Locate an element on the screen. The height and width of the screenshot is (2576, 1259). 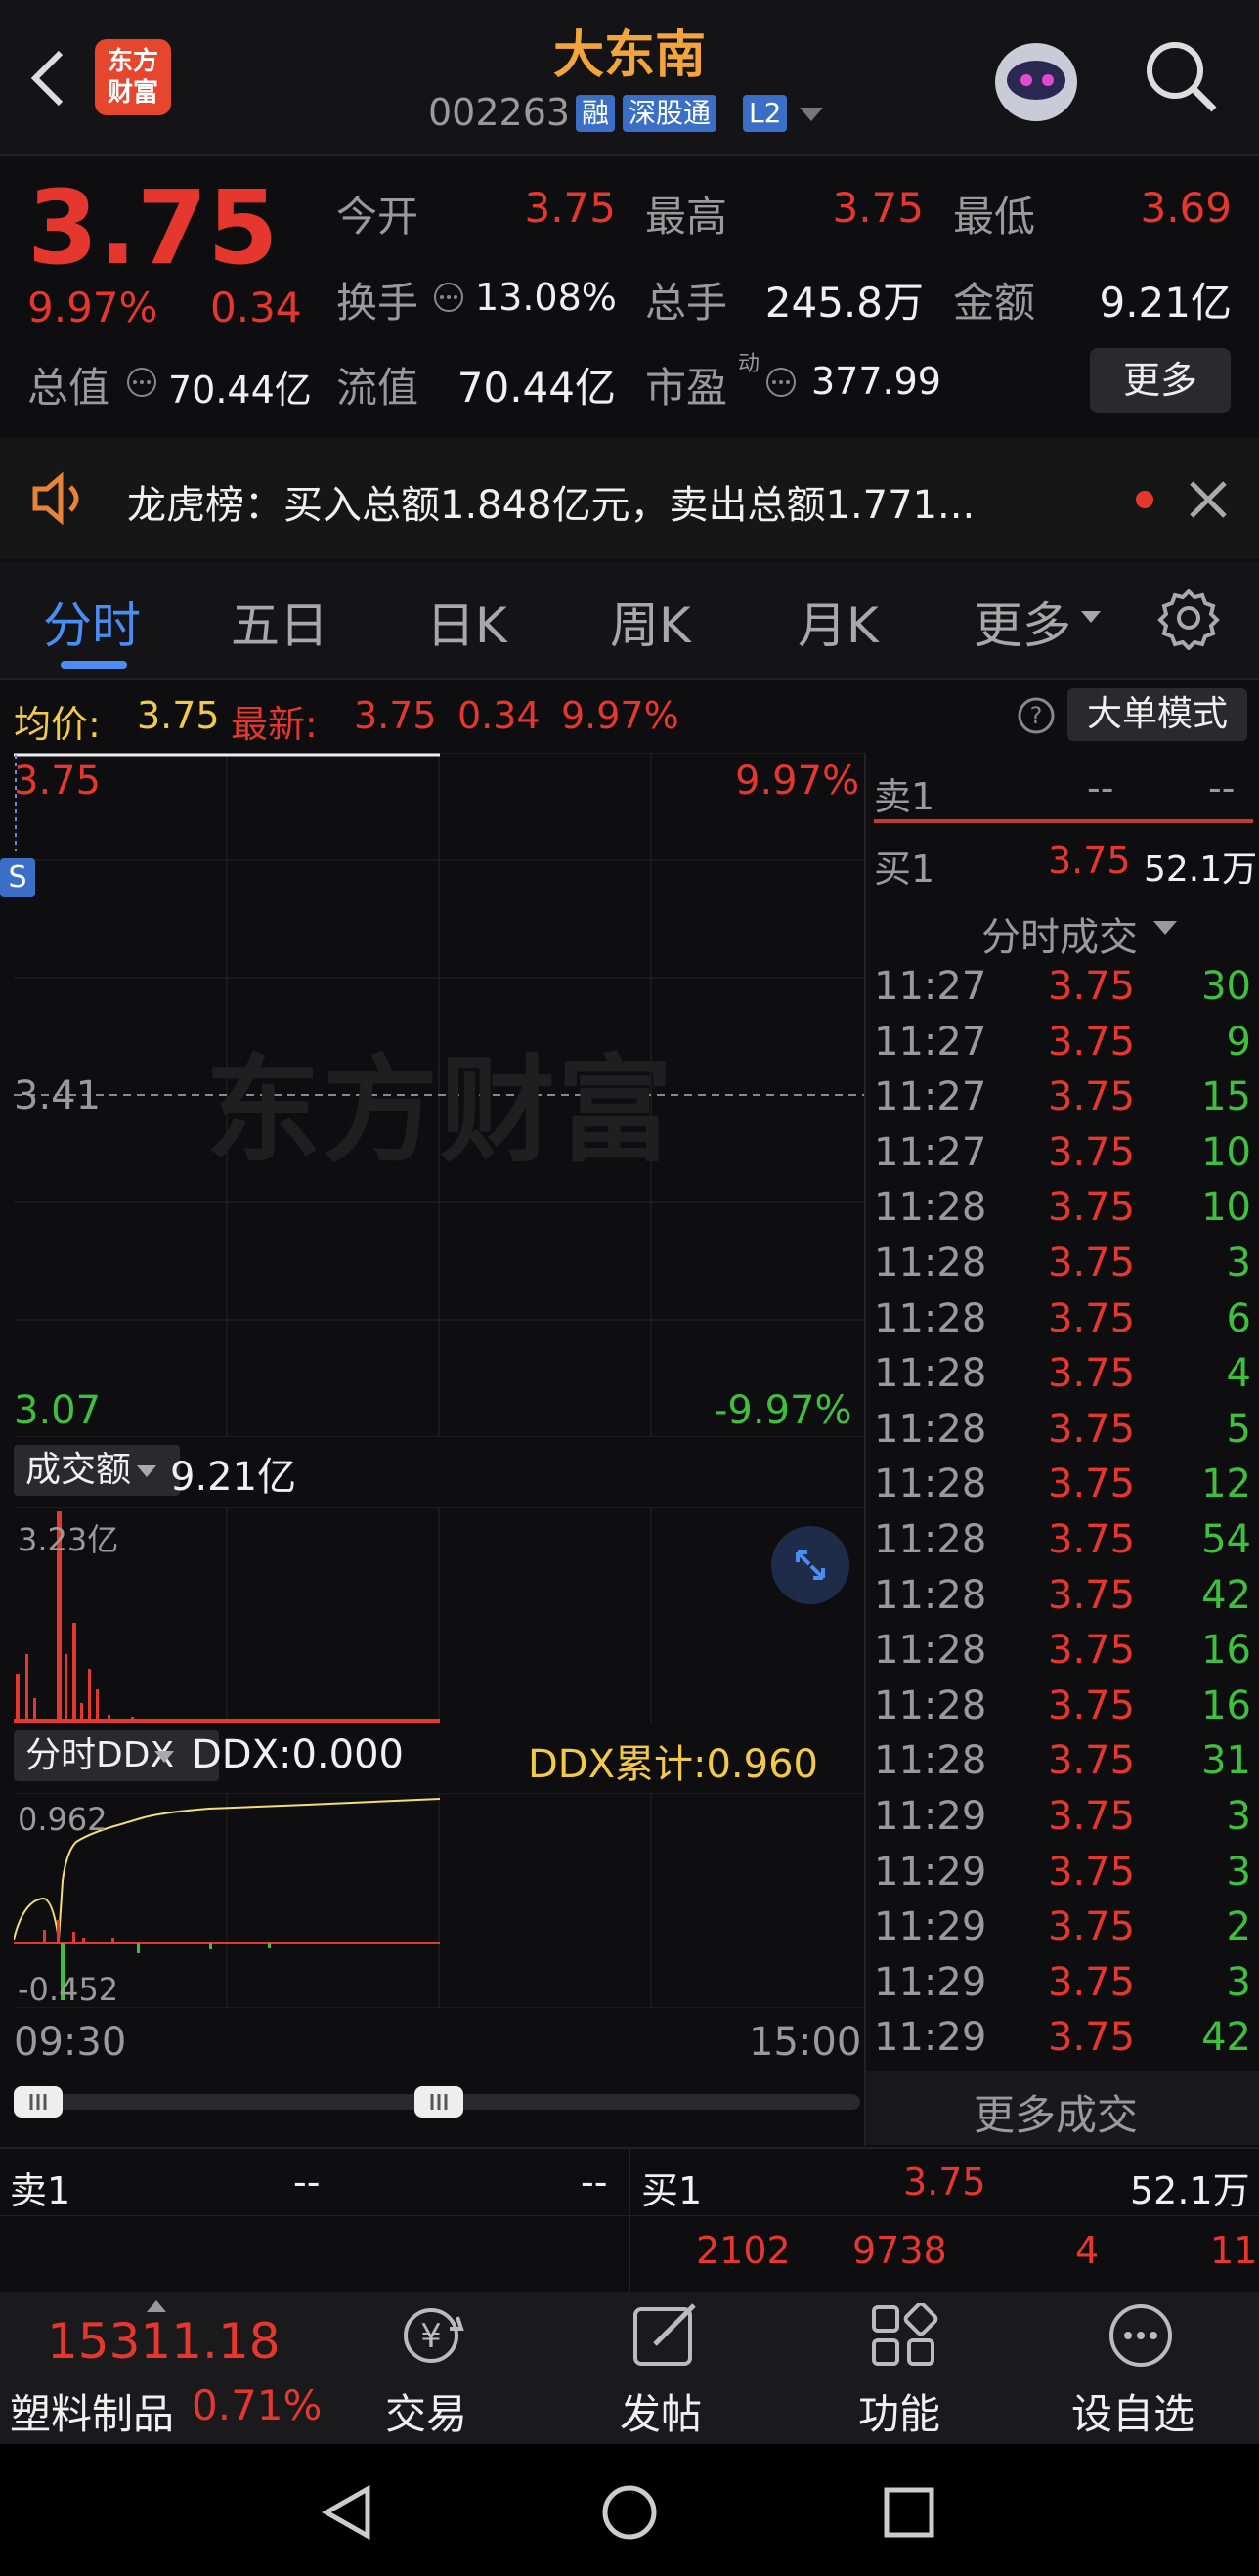
trade-row: 11:28 3.75 10 is located at coordinates (1065, 1212).